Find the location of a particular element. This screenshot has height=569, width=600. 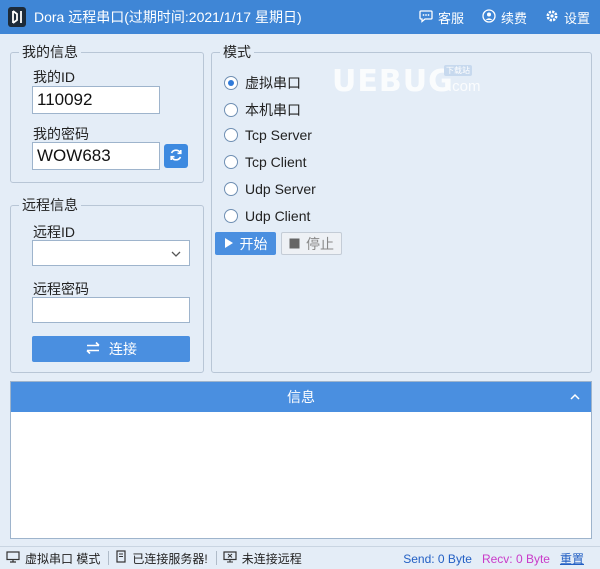

mode-status-text: 虚拟串口 模式 is located at coordinates (63, 558).